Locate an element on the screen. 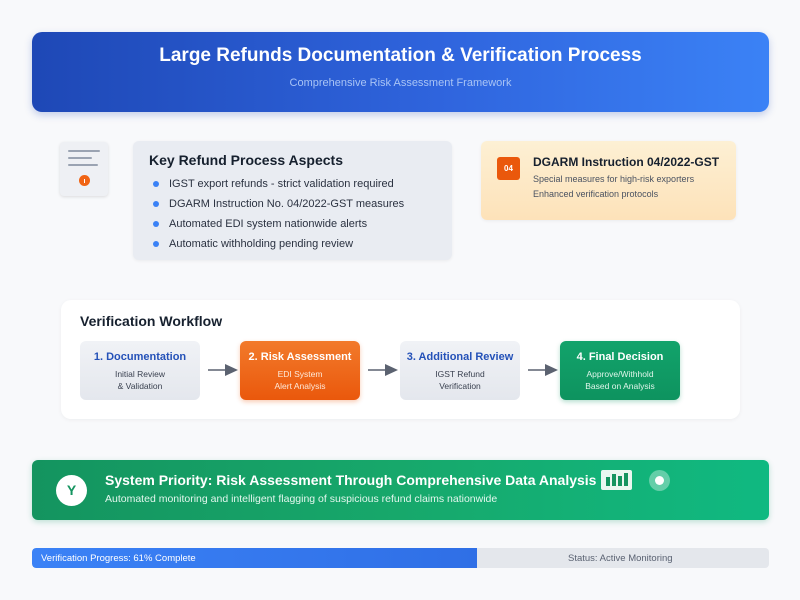 The width and height of the screenshot is (800, 600). step-description: IGST Refund Verification is located at coordinates (460, 380).